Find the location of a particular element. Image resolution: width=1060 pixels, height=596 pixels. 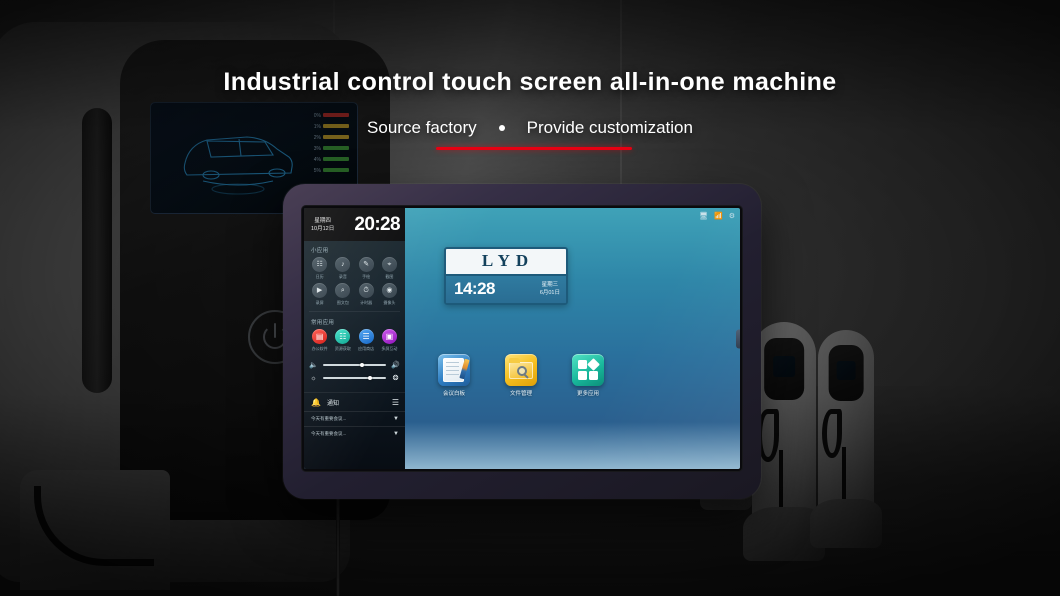

app-shortcut-more-apps: 更多应用 is located at coordinates (588, 375).